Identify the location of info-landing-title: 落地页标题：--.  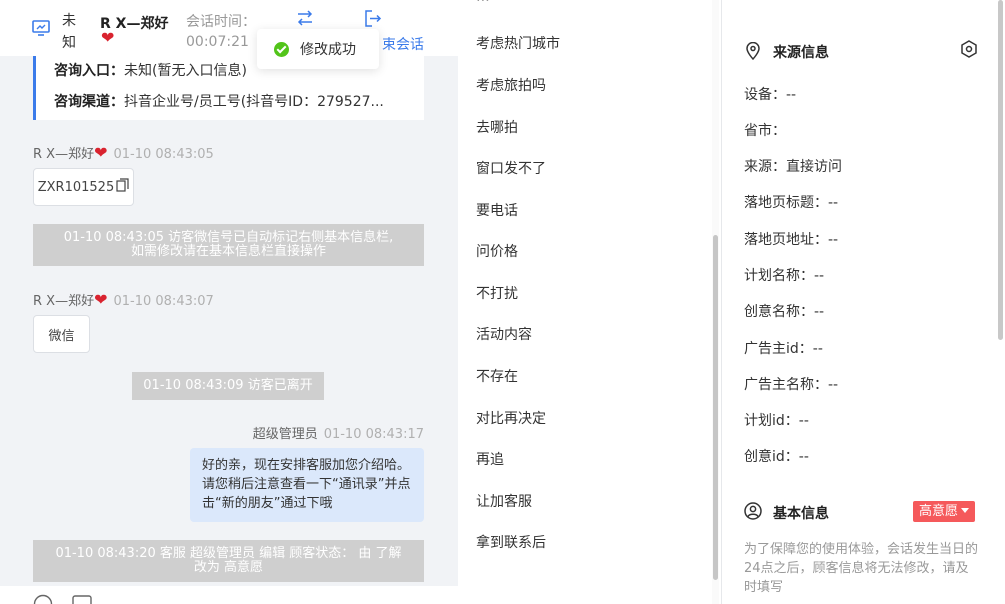
(791, 203).